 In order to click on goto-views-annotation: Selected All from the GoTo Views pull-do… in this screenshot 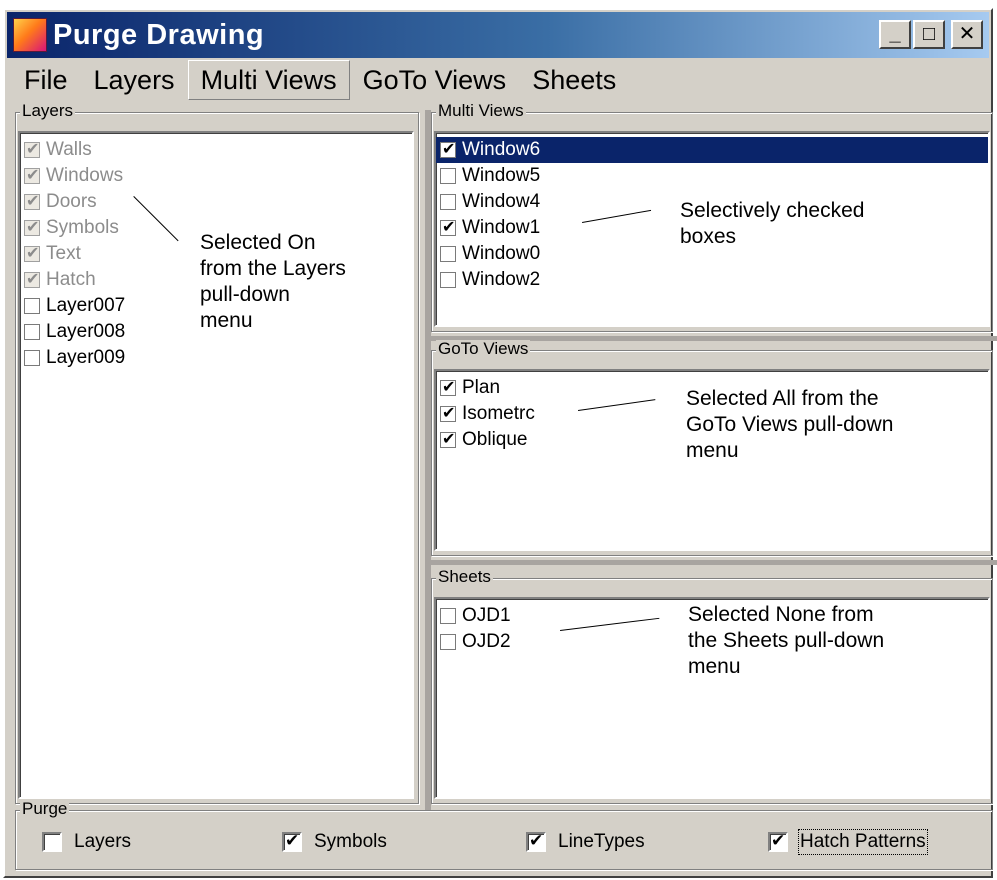, I will do `click(815, 431)`.